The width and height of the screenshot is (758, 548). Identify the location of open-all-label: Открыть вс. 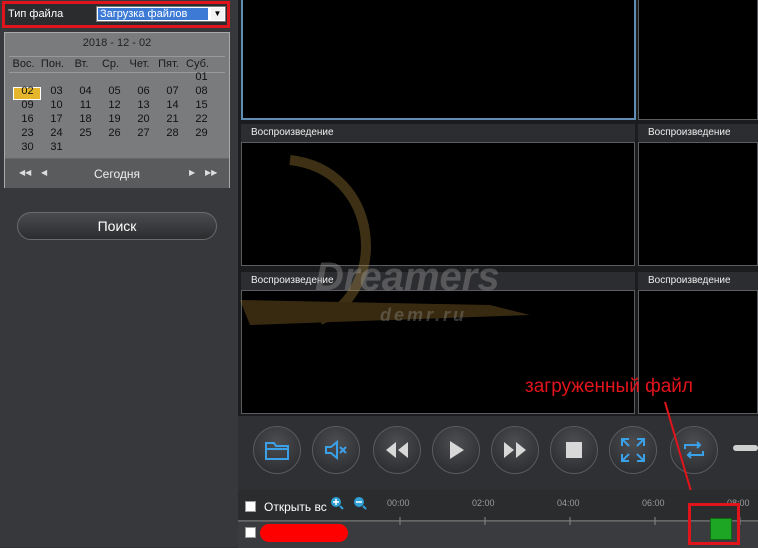
(295, 507).